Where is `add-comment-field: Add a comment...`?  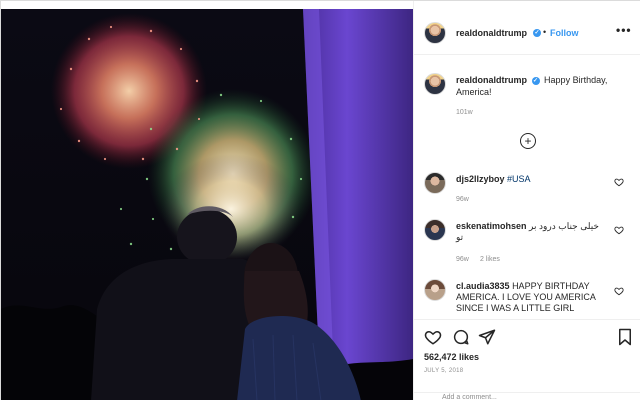 add-comment-field: Add a comment... is located at coordinates (527, 396).